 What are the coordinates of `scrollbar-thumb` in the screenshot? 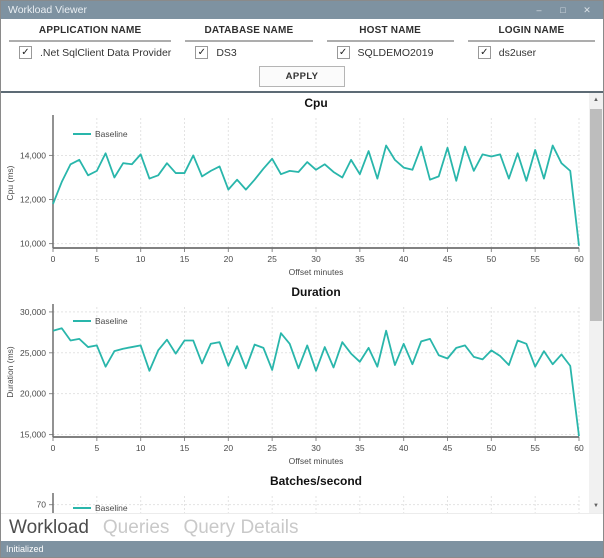 It's located at (596, 215).